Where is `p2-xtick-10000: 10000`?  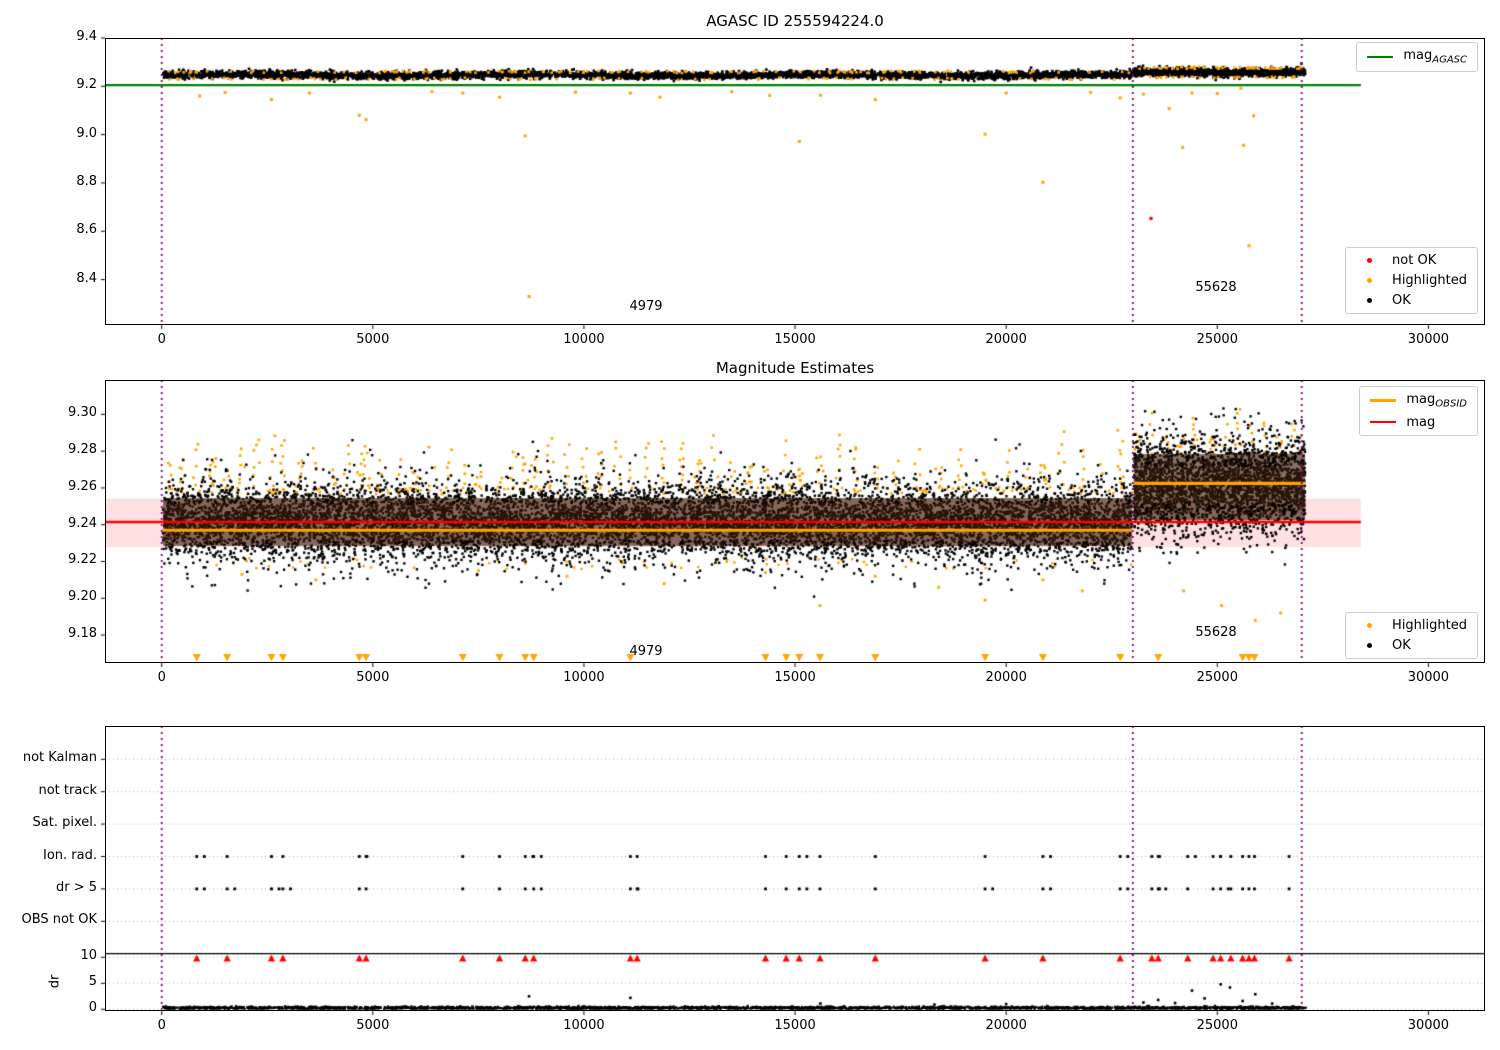
p2-xtick-10000: 10000 is located at coordinates (584, 677).